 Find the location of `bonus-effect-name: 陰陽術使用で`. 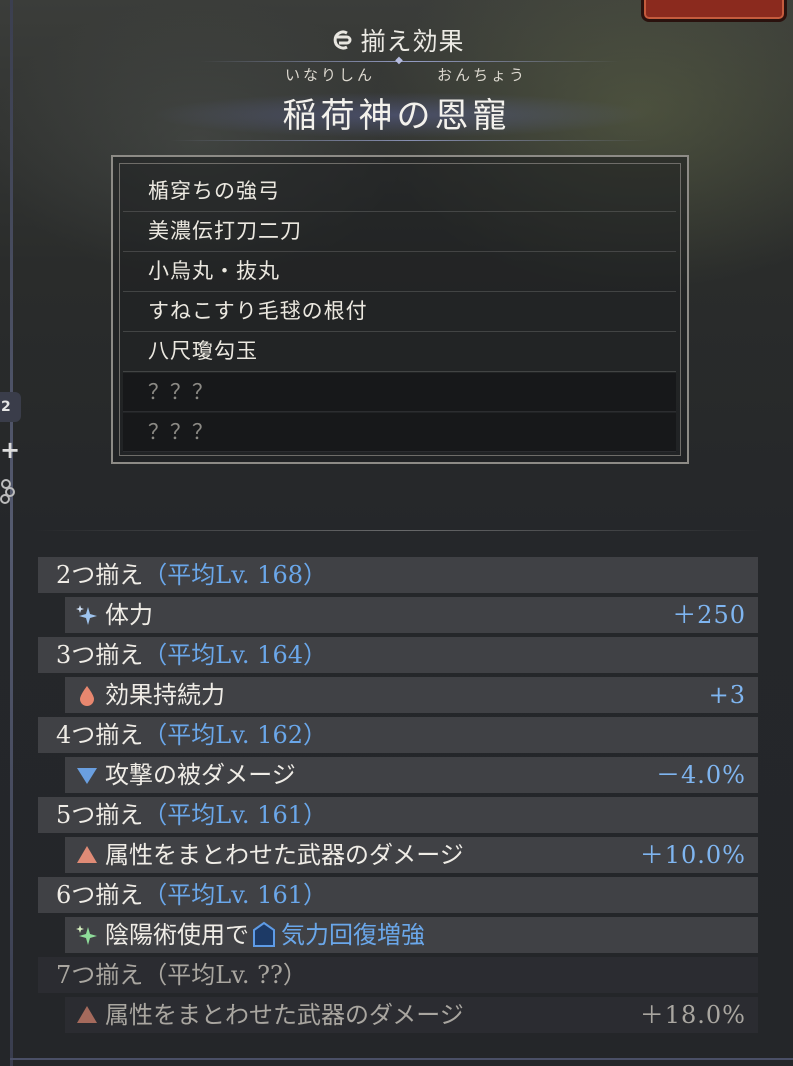

bonus-effect-name: 陰陽術使用で is located at coordinates (177, 935).